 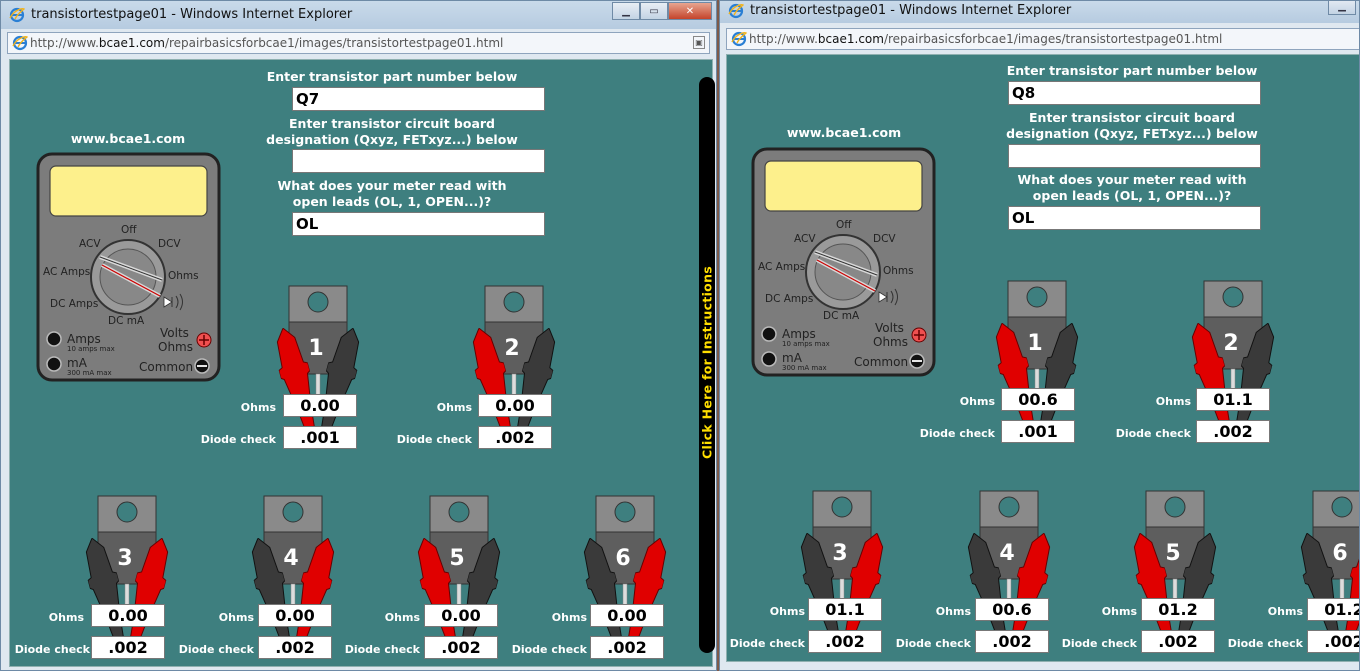 What do you see at coordinates (1134, 93) in the screenshot?
I see `part-number-input: Q8` at bounding box center [1134, 93].